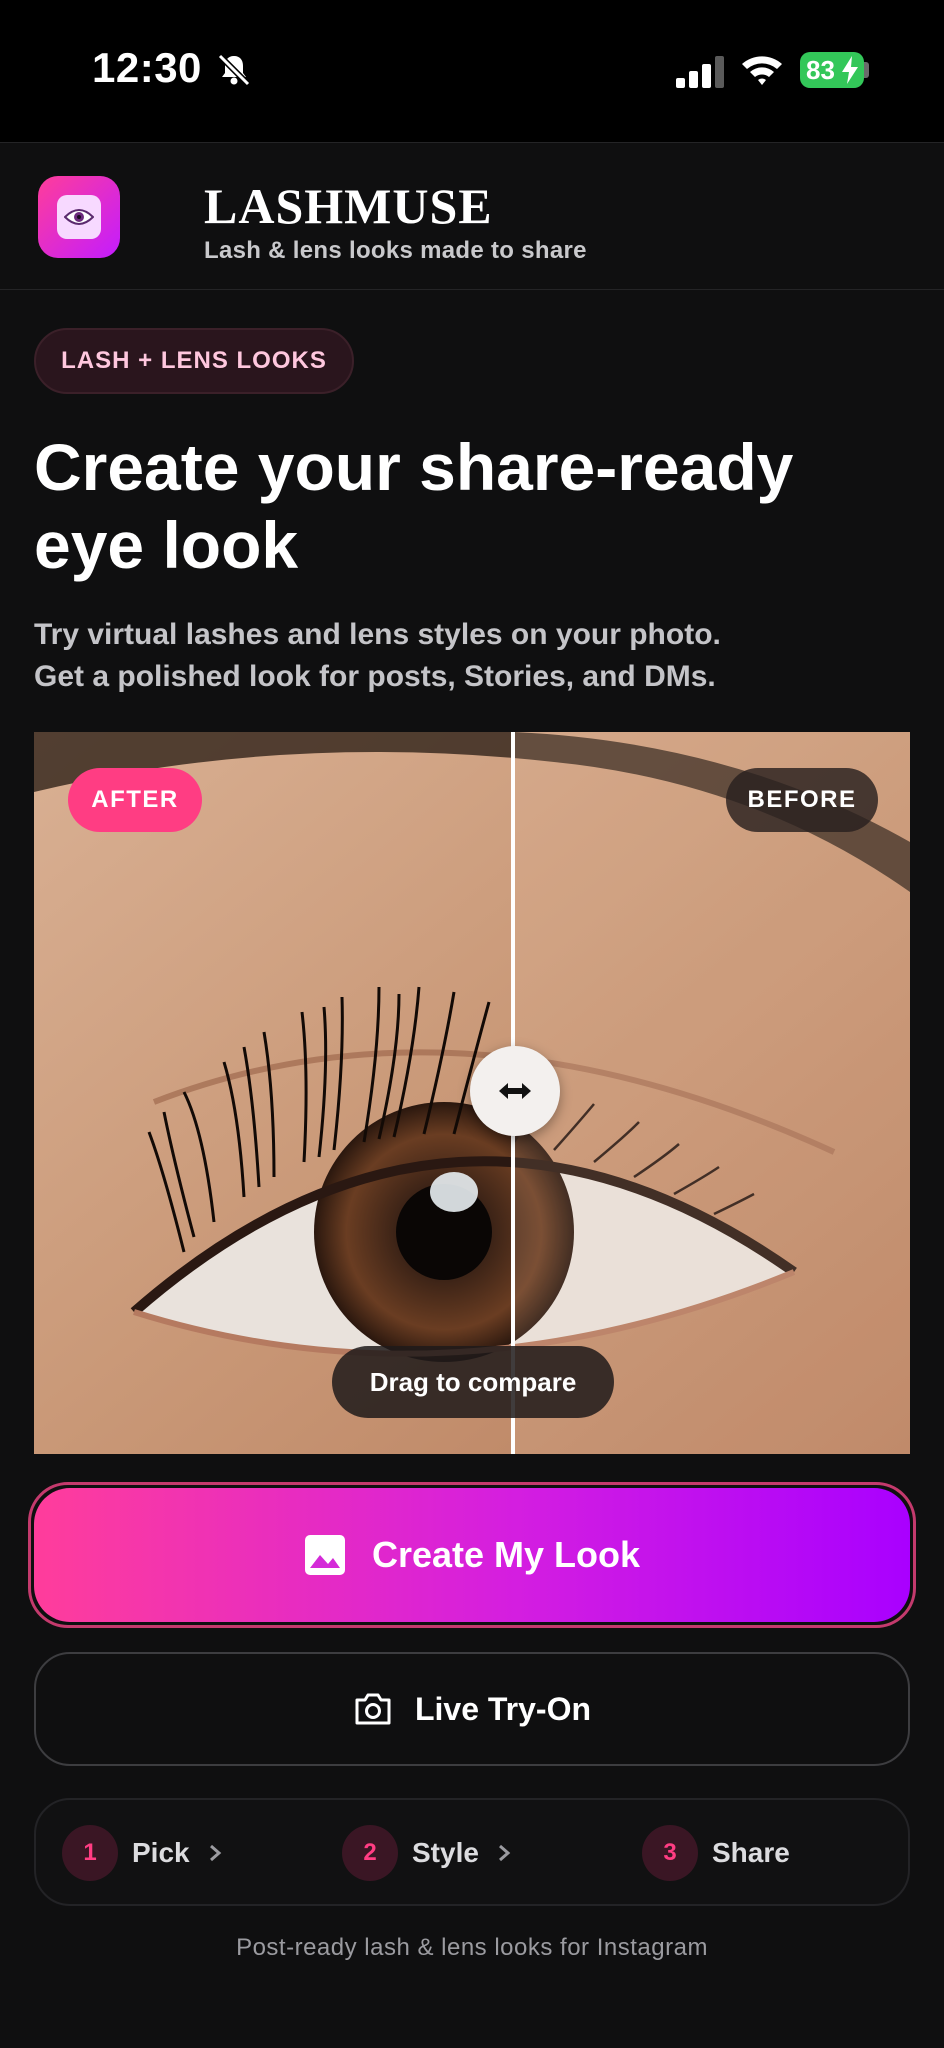 This screenshot has height=2048, width=944. I want to click on status-bar: 12:30 83, so click(472, 71).